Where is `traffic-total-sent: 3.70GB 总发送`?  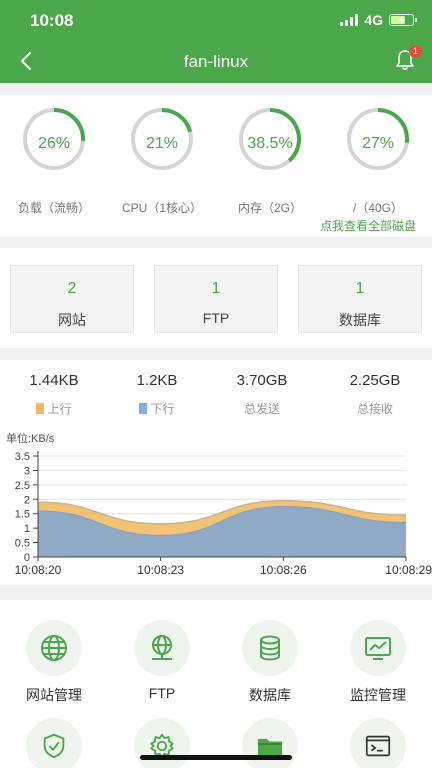 traffic-total-sent: 3.70GB 总发送 is located at coordinates (262, 394).